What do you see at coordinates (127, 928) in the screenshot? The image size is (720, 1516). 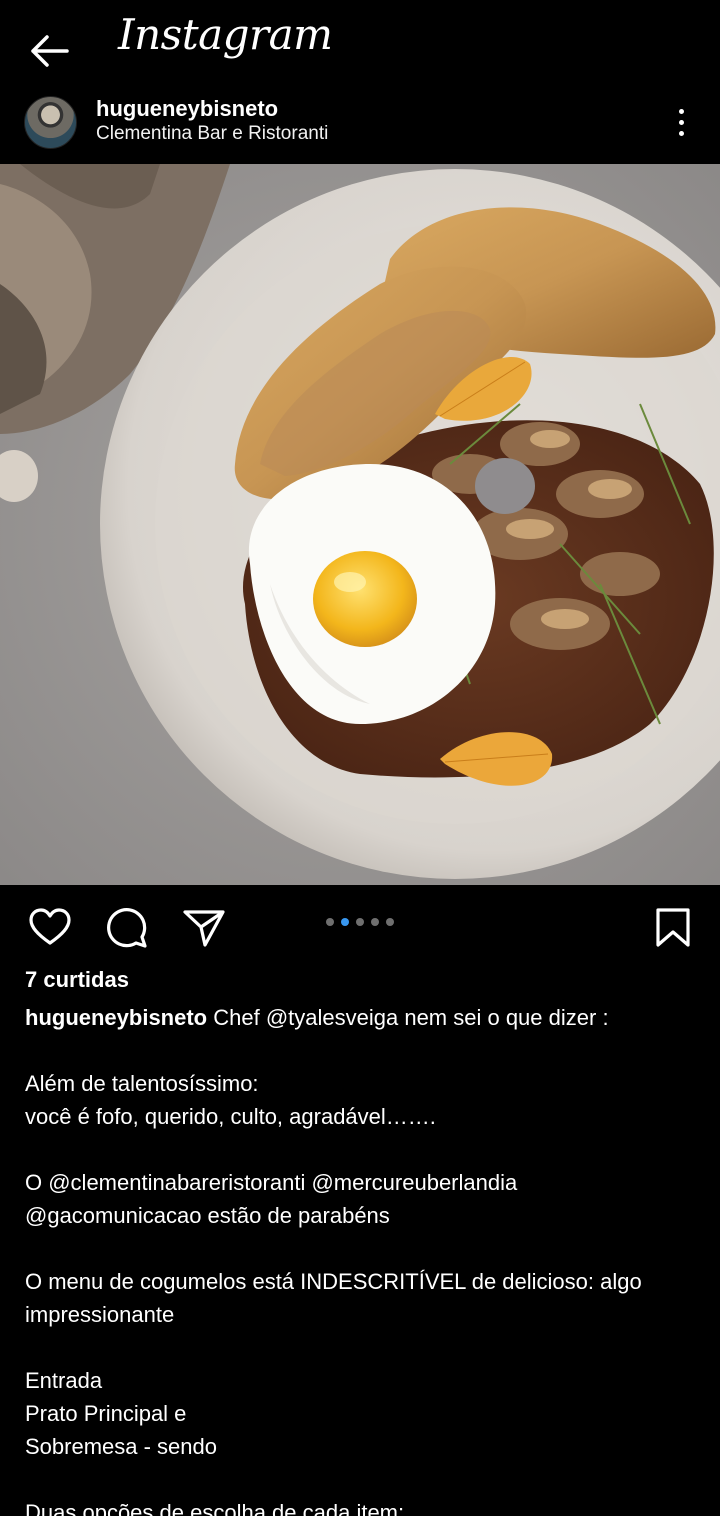 I see `comment-icon` at bounding box center [127, 928].